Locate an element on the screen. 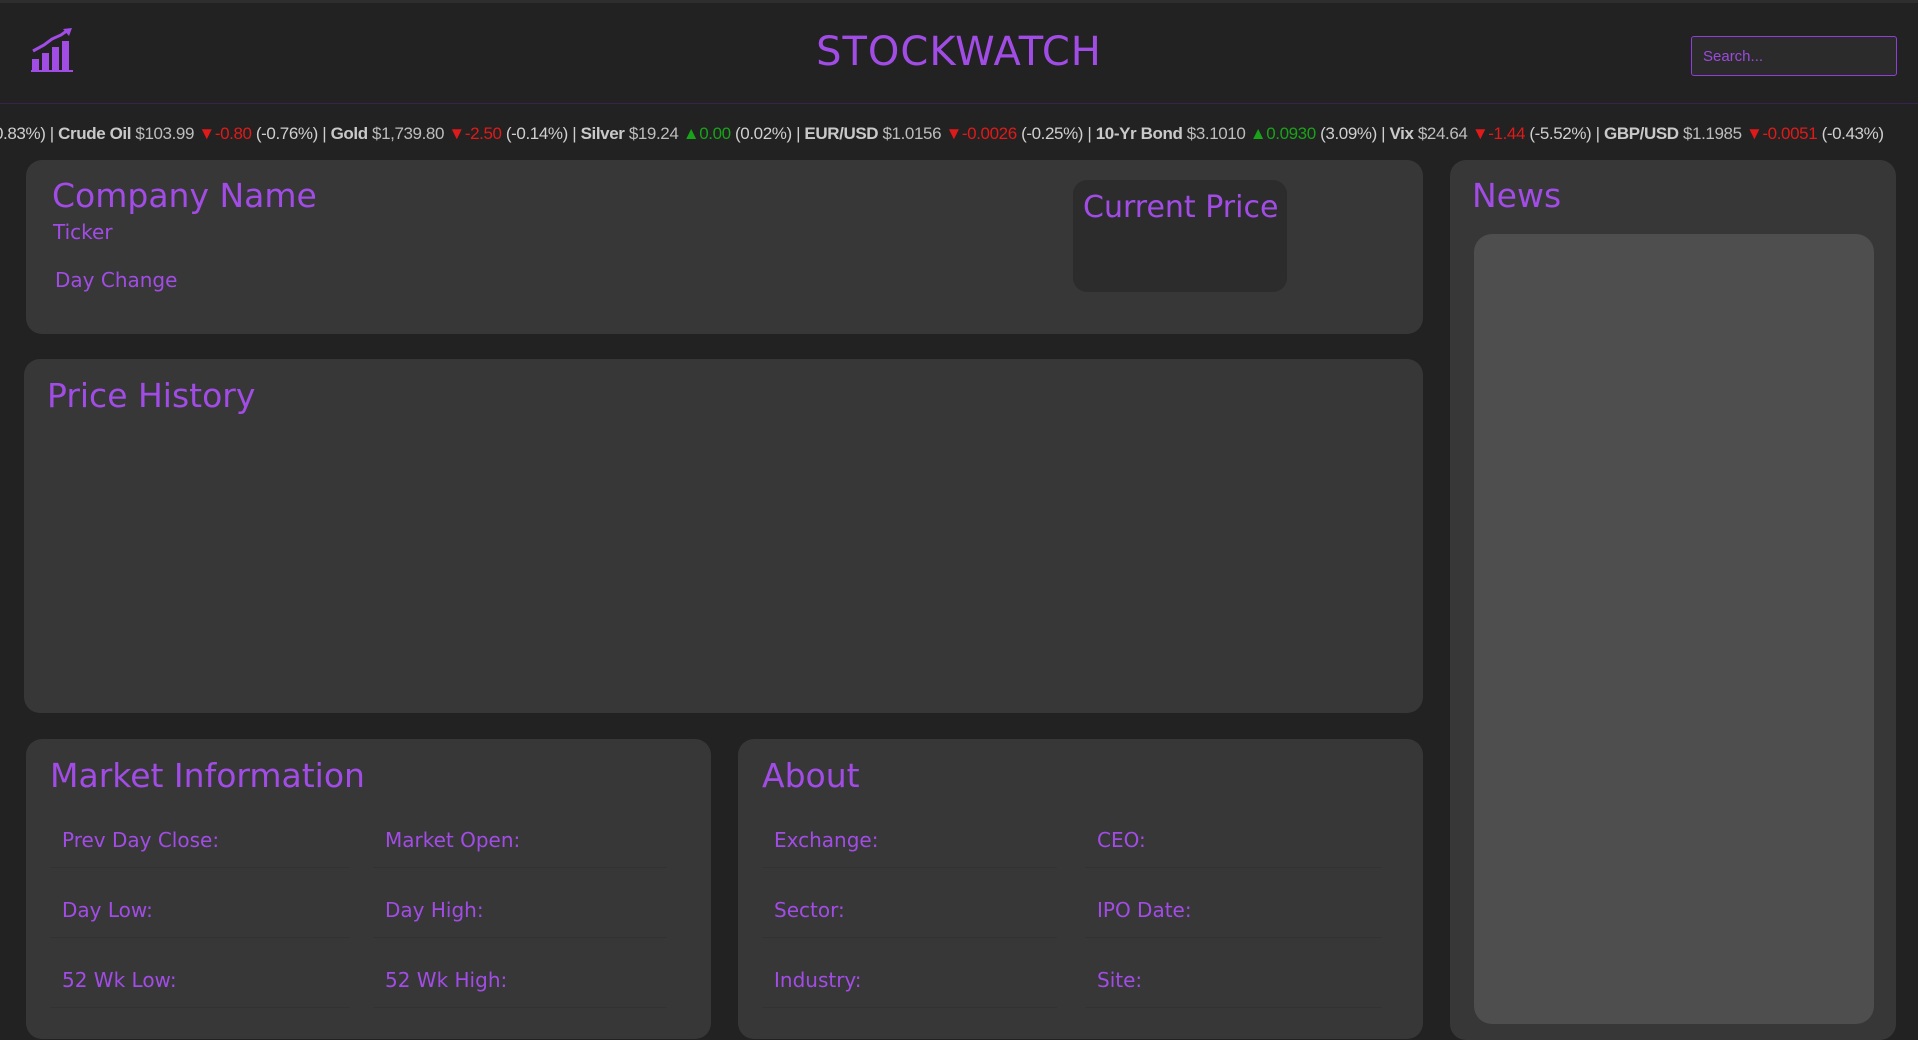  ticker-symbol: GBP/USD is located at coordinates (1641, 133).